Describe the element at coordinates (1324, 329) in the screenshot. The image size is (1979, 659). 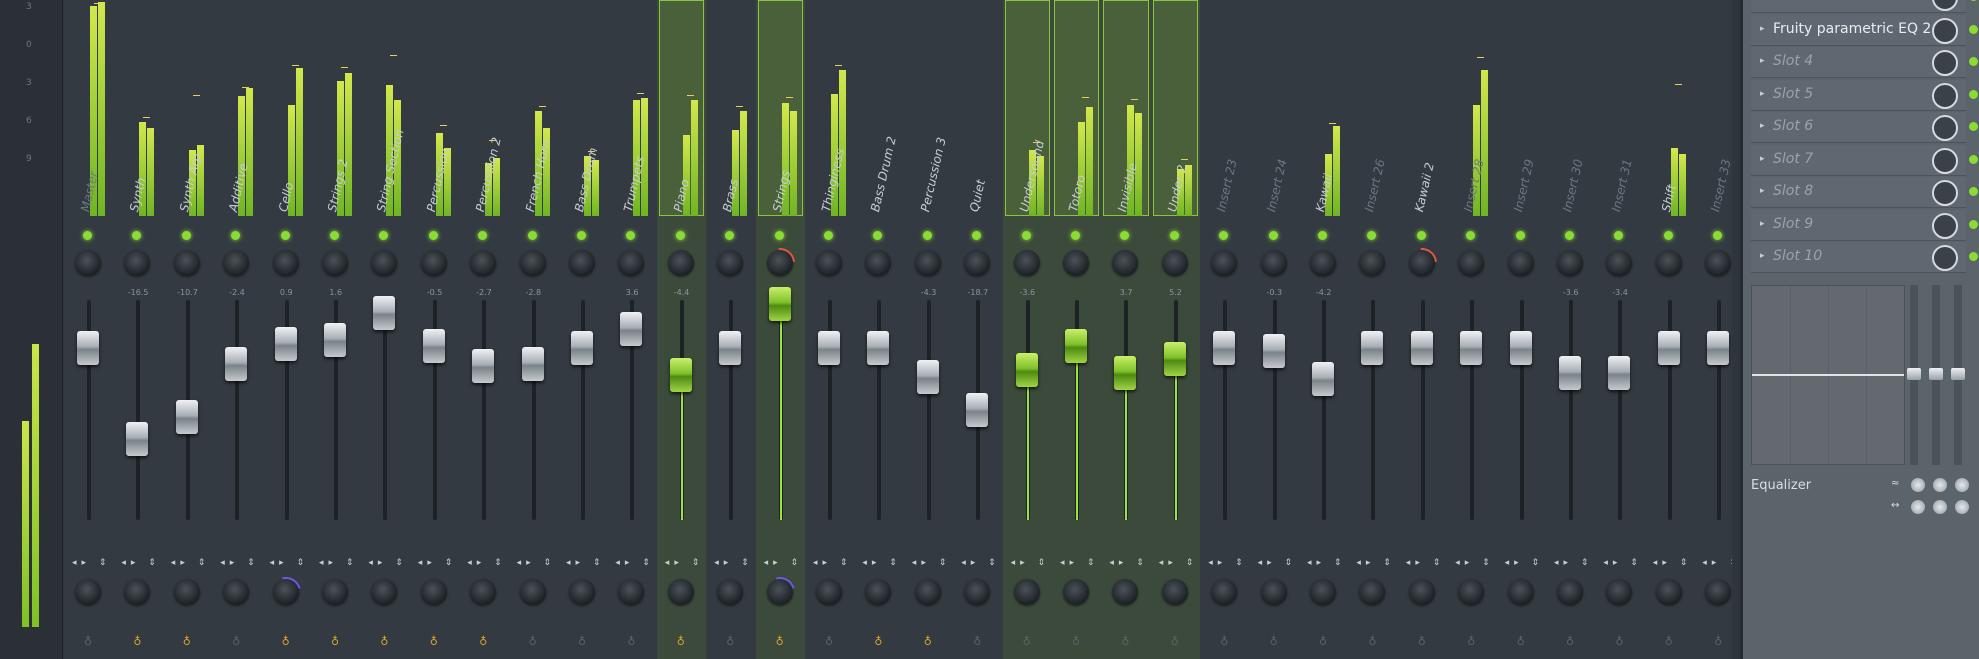
I see `mixer-track: Kawaii -4.2 ◂▸ ⇕ ♁` at that location.